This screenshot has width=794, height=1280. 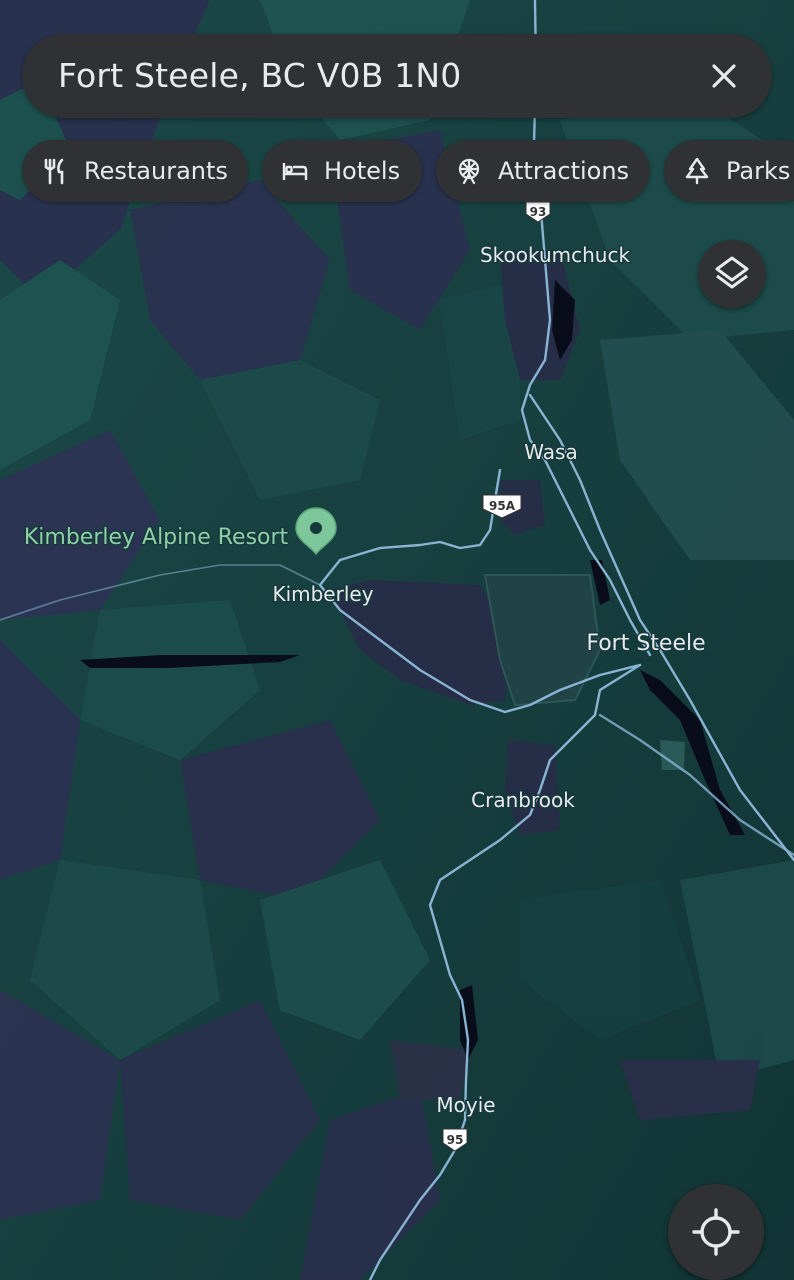 What do you see at coordinates (502, 506) in the screenshot?
I see `svg-text: 95A` at bounding box center [502, 506].